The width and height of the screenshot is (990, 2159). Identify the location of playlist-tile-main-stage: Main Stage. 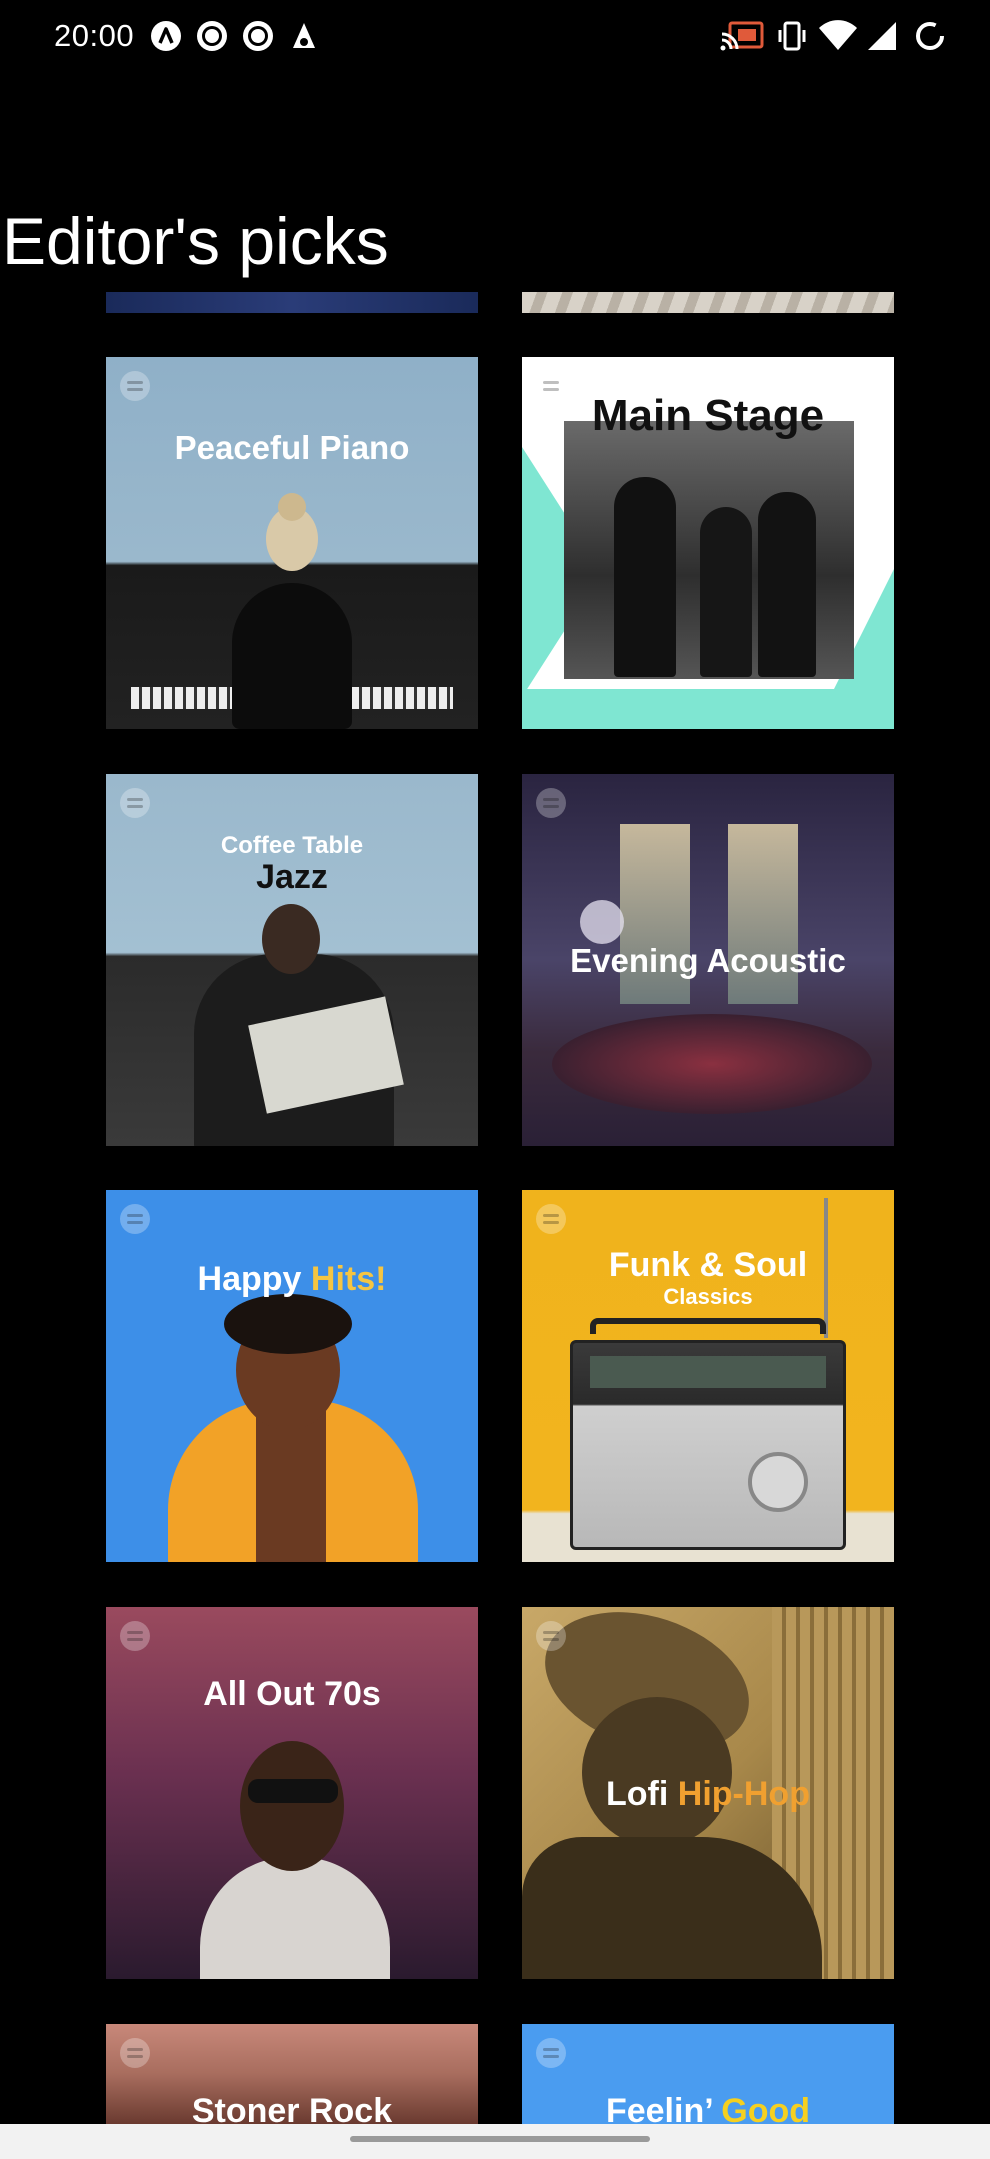
(708, 543).